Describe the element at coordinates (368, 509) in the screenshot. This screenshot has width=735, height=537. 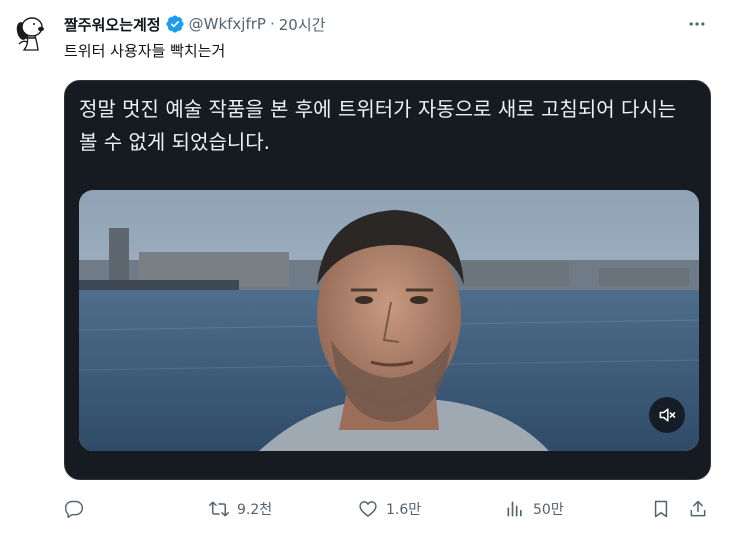
I see `heart-icon` at that location.